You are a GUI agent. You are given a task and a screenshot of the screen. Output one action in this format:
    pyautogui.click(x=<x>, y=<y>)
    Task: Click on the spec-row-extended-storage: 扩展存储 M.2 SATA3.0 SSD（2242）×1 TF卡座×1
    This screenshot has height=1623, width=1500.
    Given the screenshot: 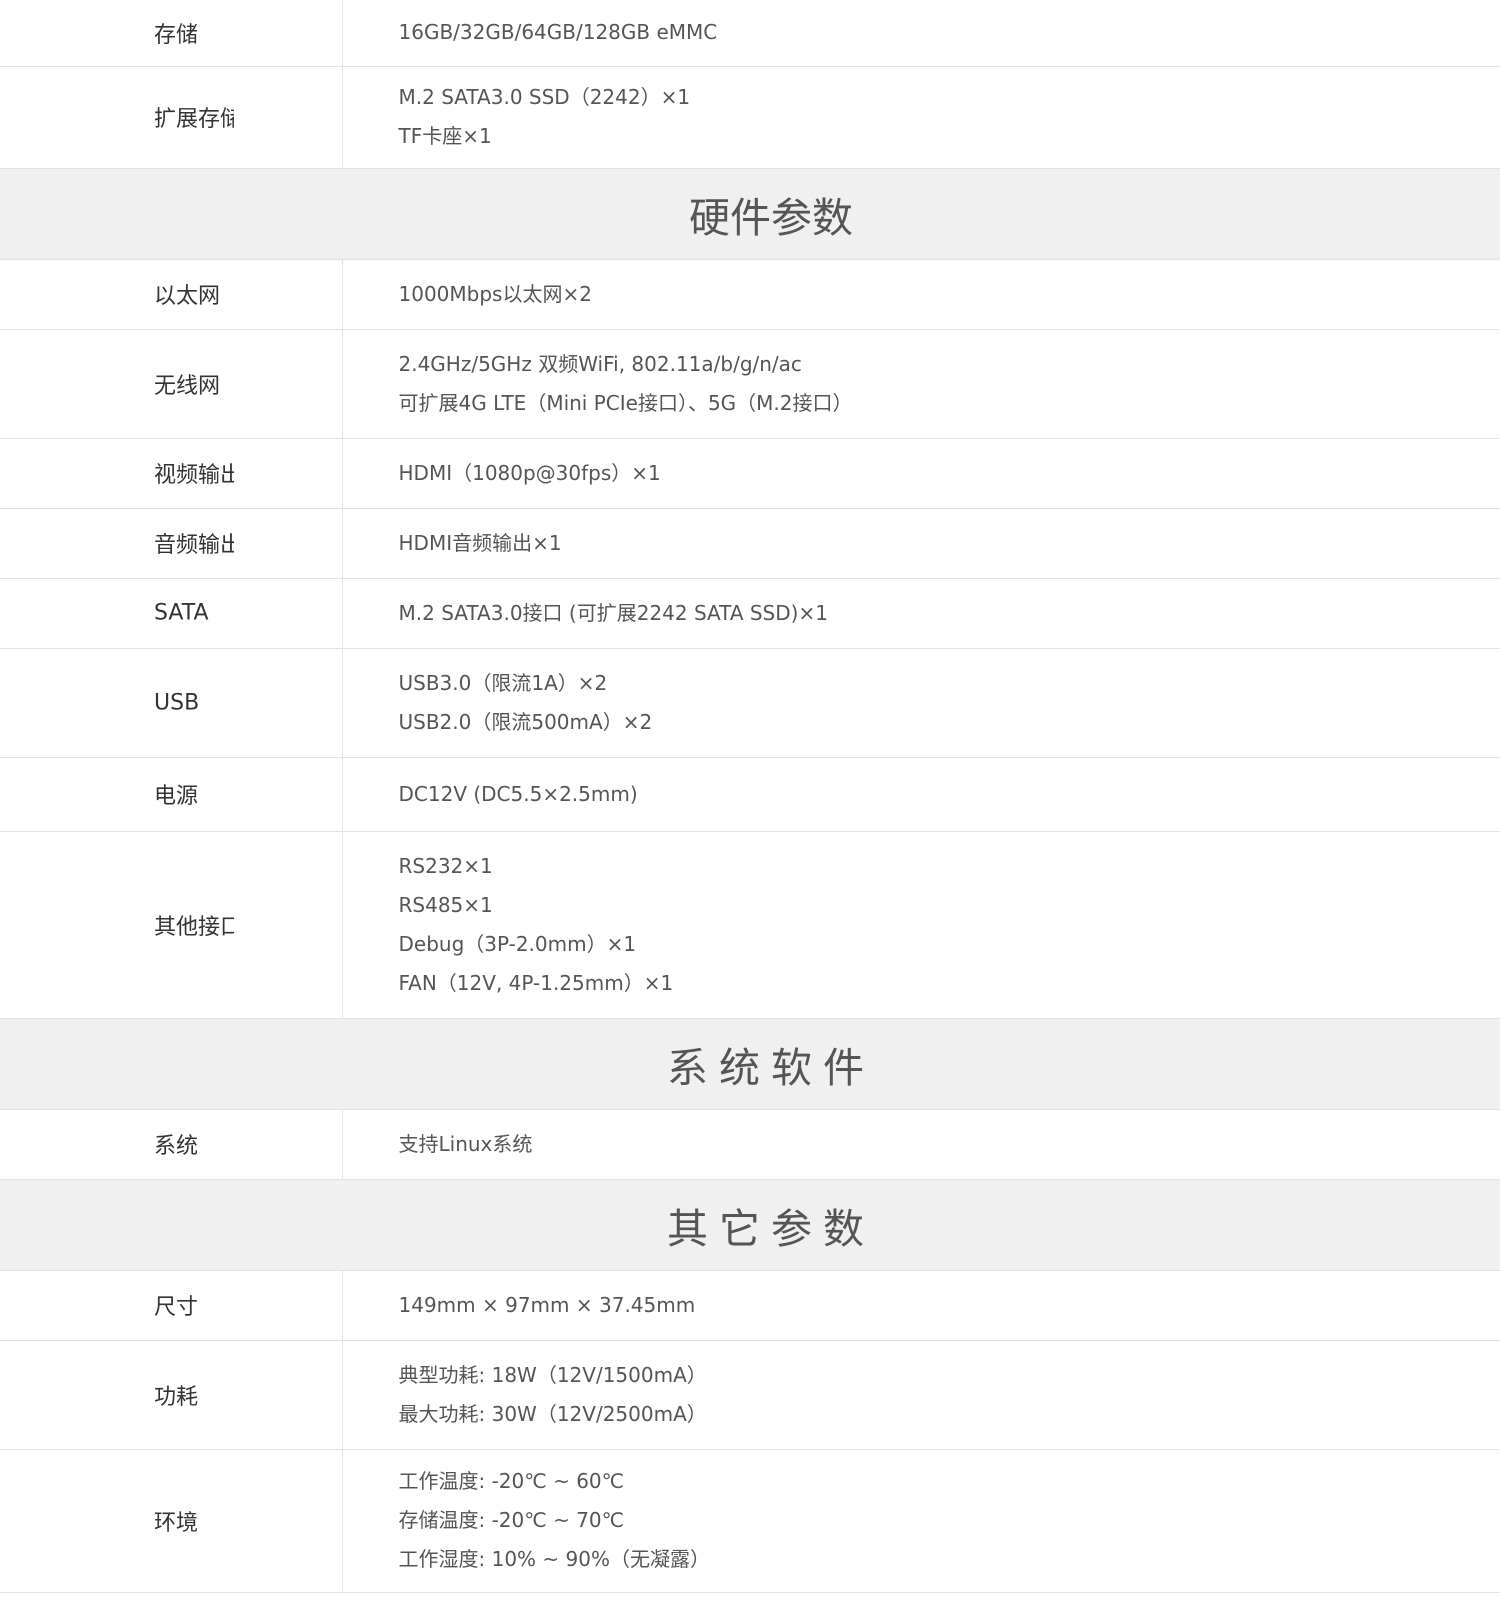 What is the action you would take?
    pyautogui.click(x=750, y=117)
    